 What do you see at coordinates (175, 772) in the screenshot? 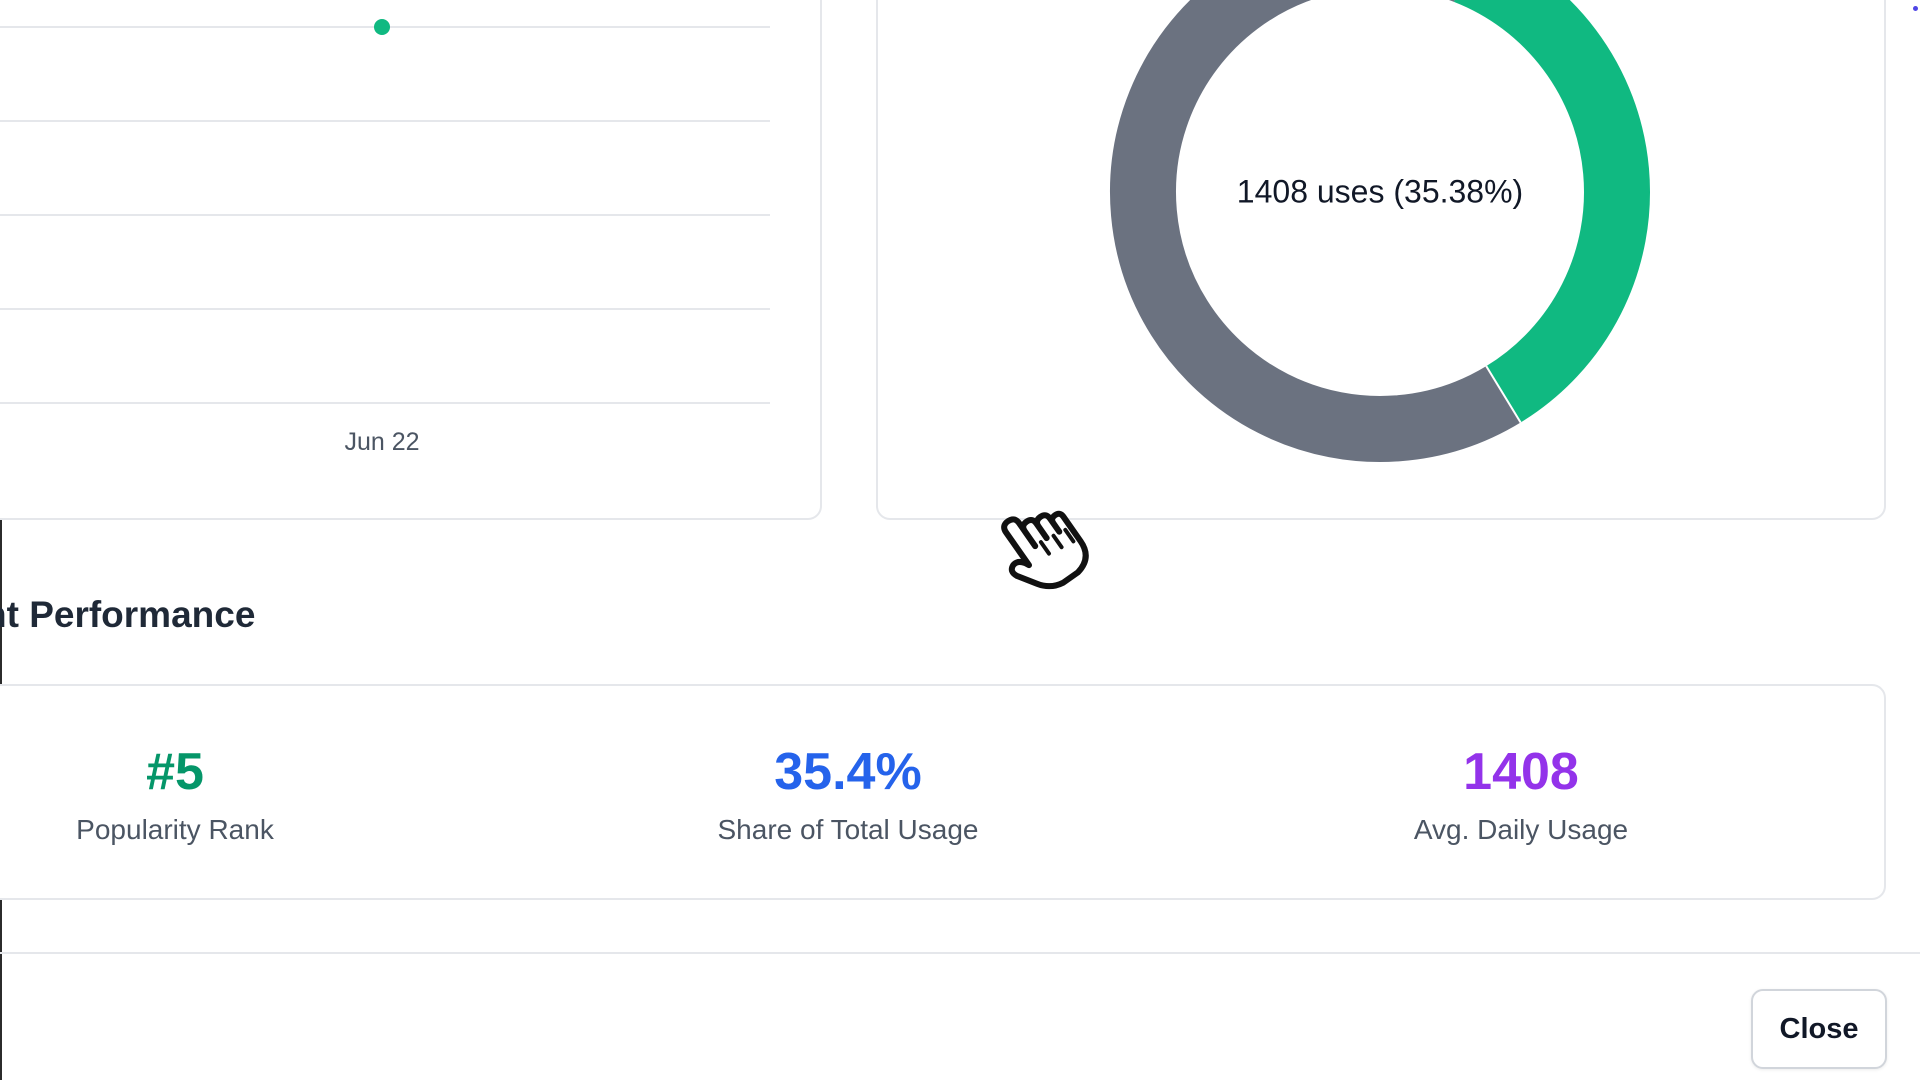
I see `stat-value: #5` at bounding box center [175, 772].